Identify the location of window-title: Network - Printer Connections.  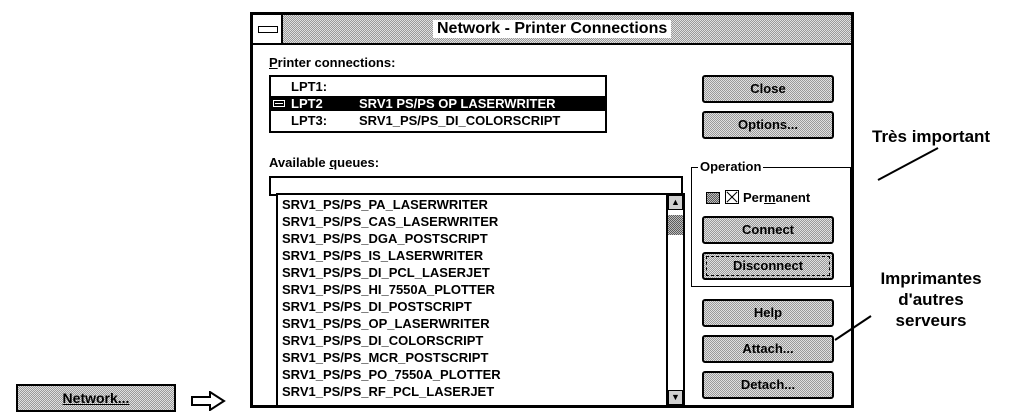
(552, 29).